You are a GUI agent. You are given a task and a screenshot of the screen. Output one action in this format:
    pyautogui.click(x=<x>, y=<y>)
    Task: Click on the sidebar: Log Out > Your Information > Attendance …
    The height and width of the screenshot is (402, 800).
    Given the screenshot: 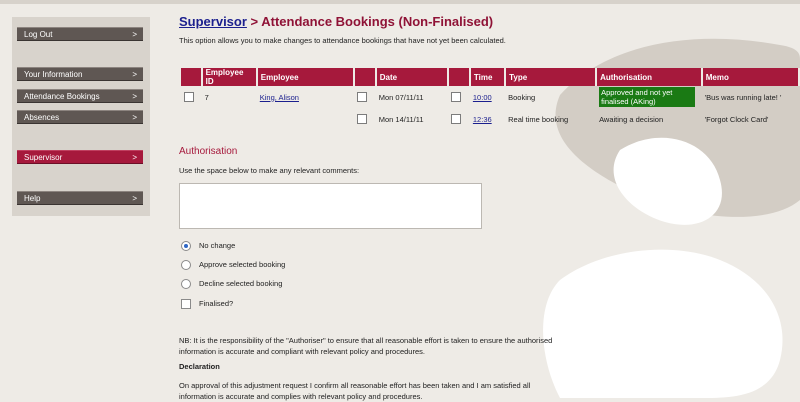 What is the action you would take?
    pyautogui.click(x=81, y=116)
    